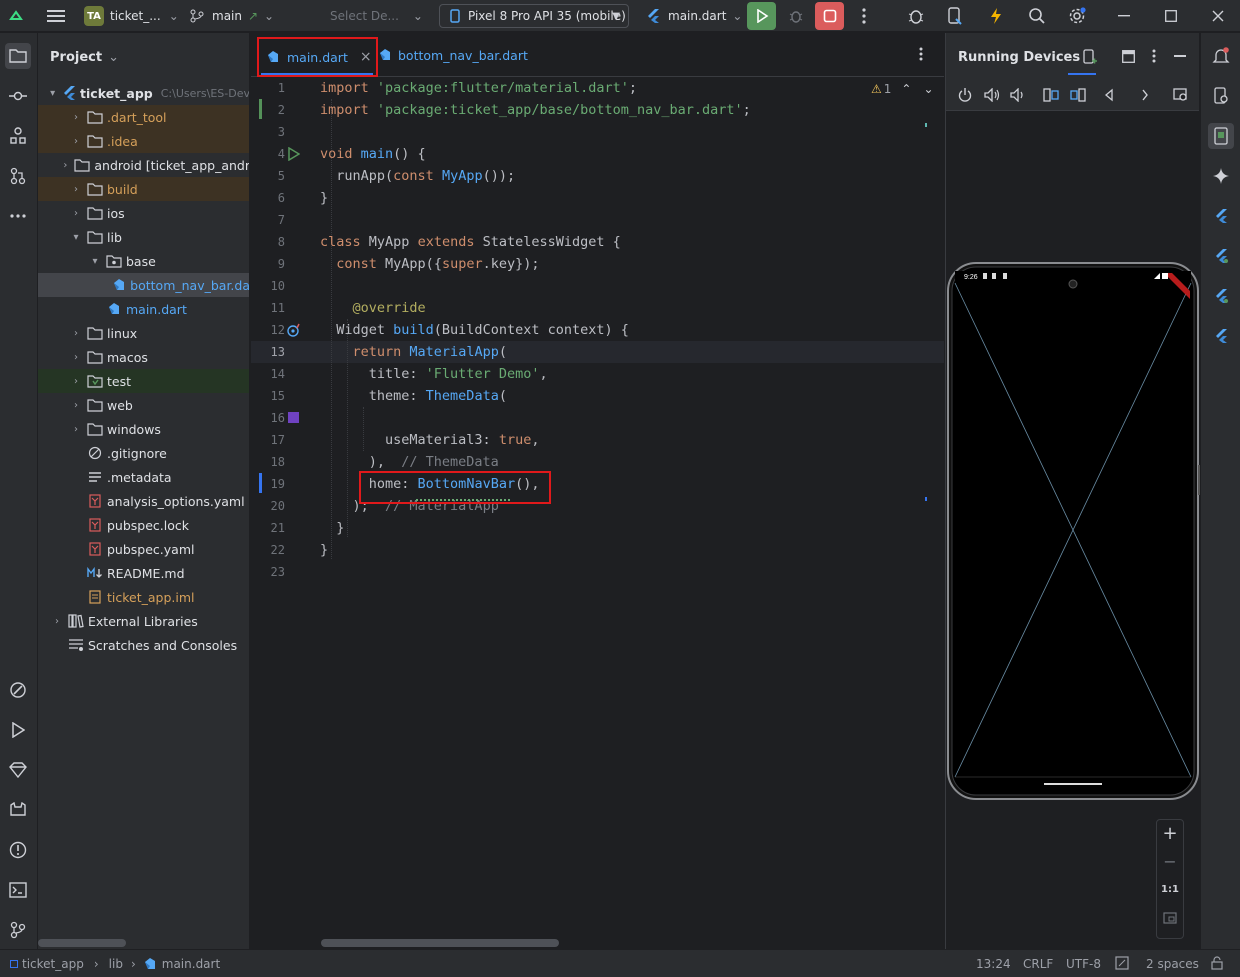 This screenshot has height=977, width=1240. What do you see at coordinates (1170, 890) in the screenshot?
I see `zoom-actual-size-button: 1:1` at bounding box center [1170, 890].